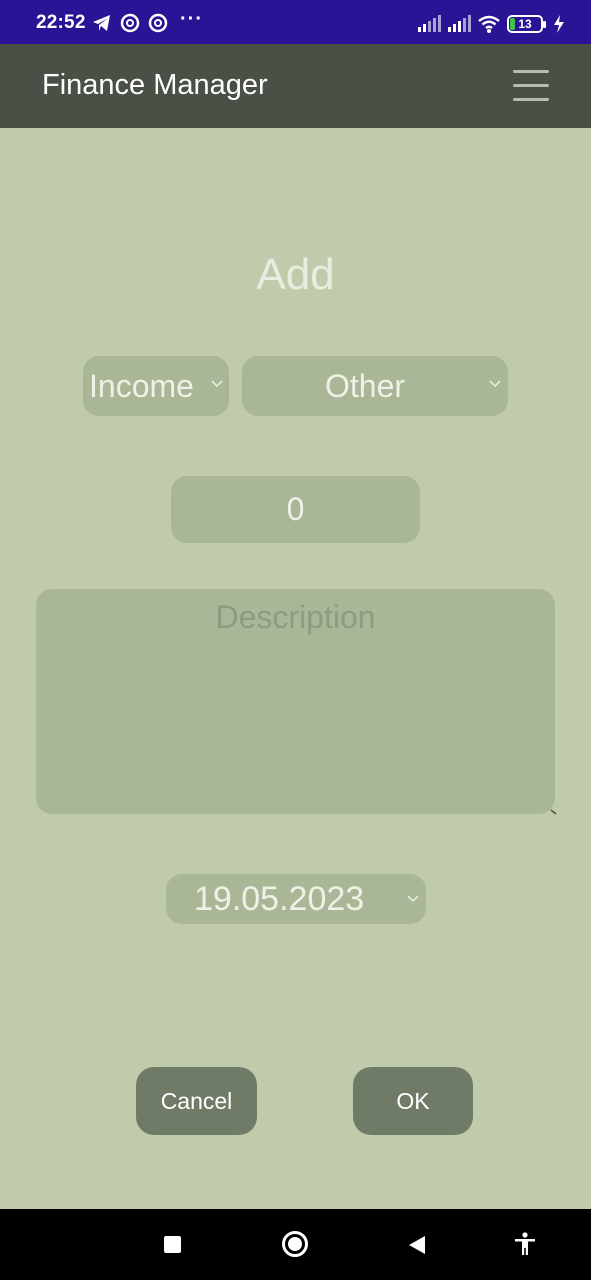 The width and height of the screenshot is (591, 1280). I want to click on accessibility-icon, so click(525, 1244).